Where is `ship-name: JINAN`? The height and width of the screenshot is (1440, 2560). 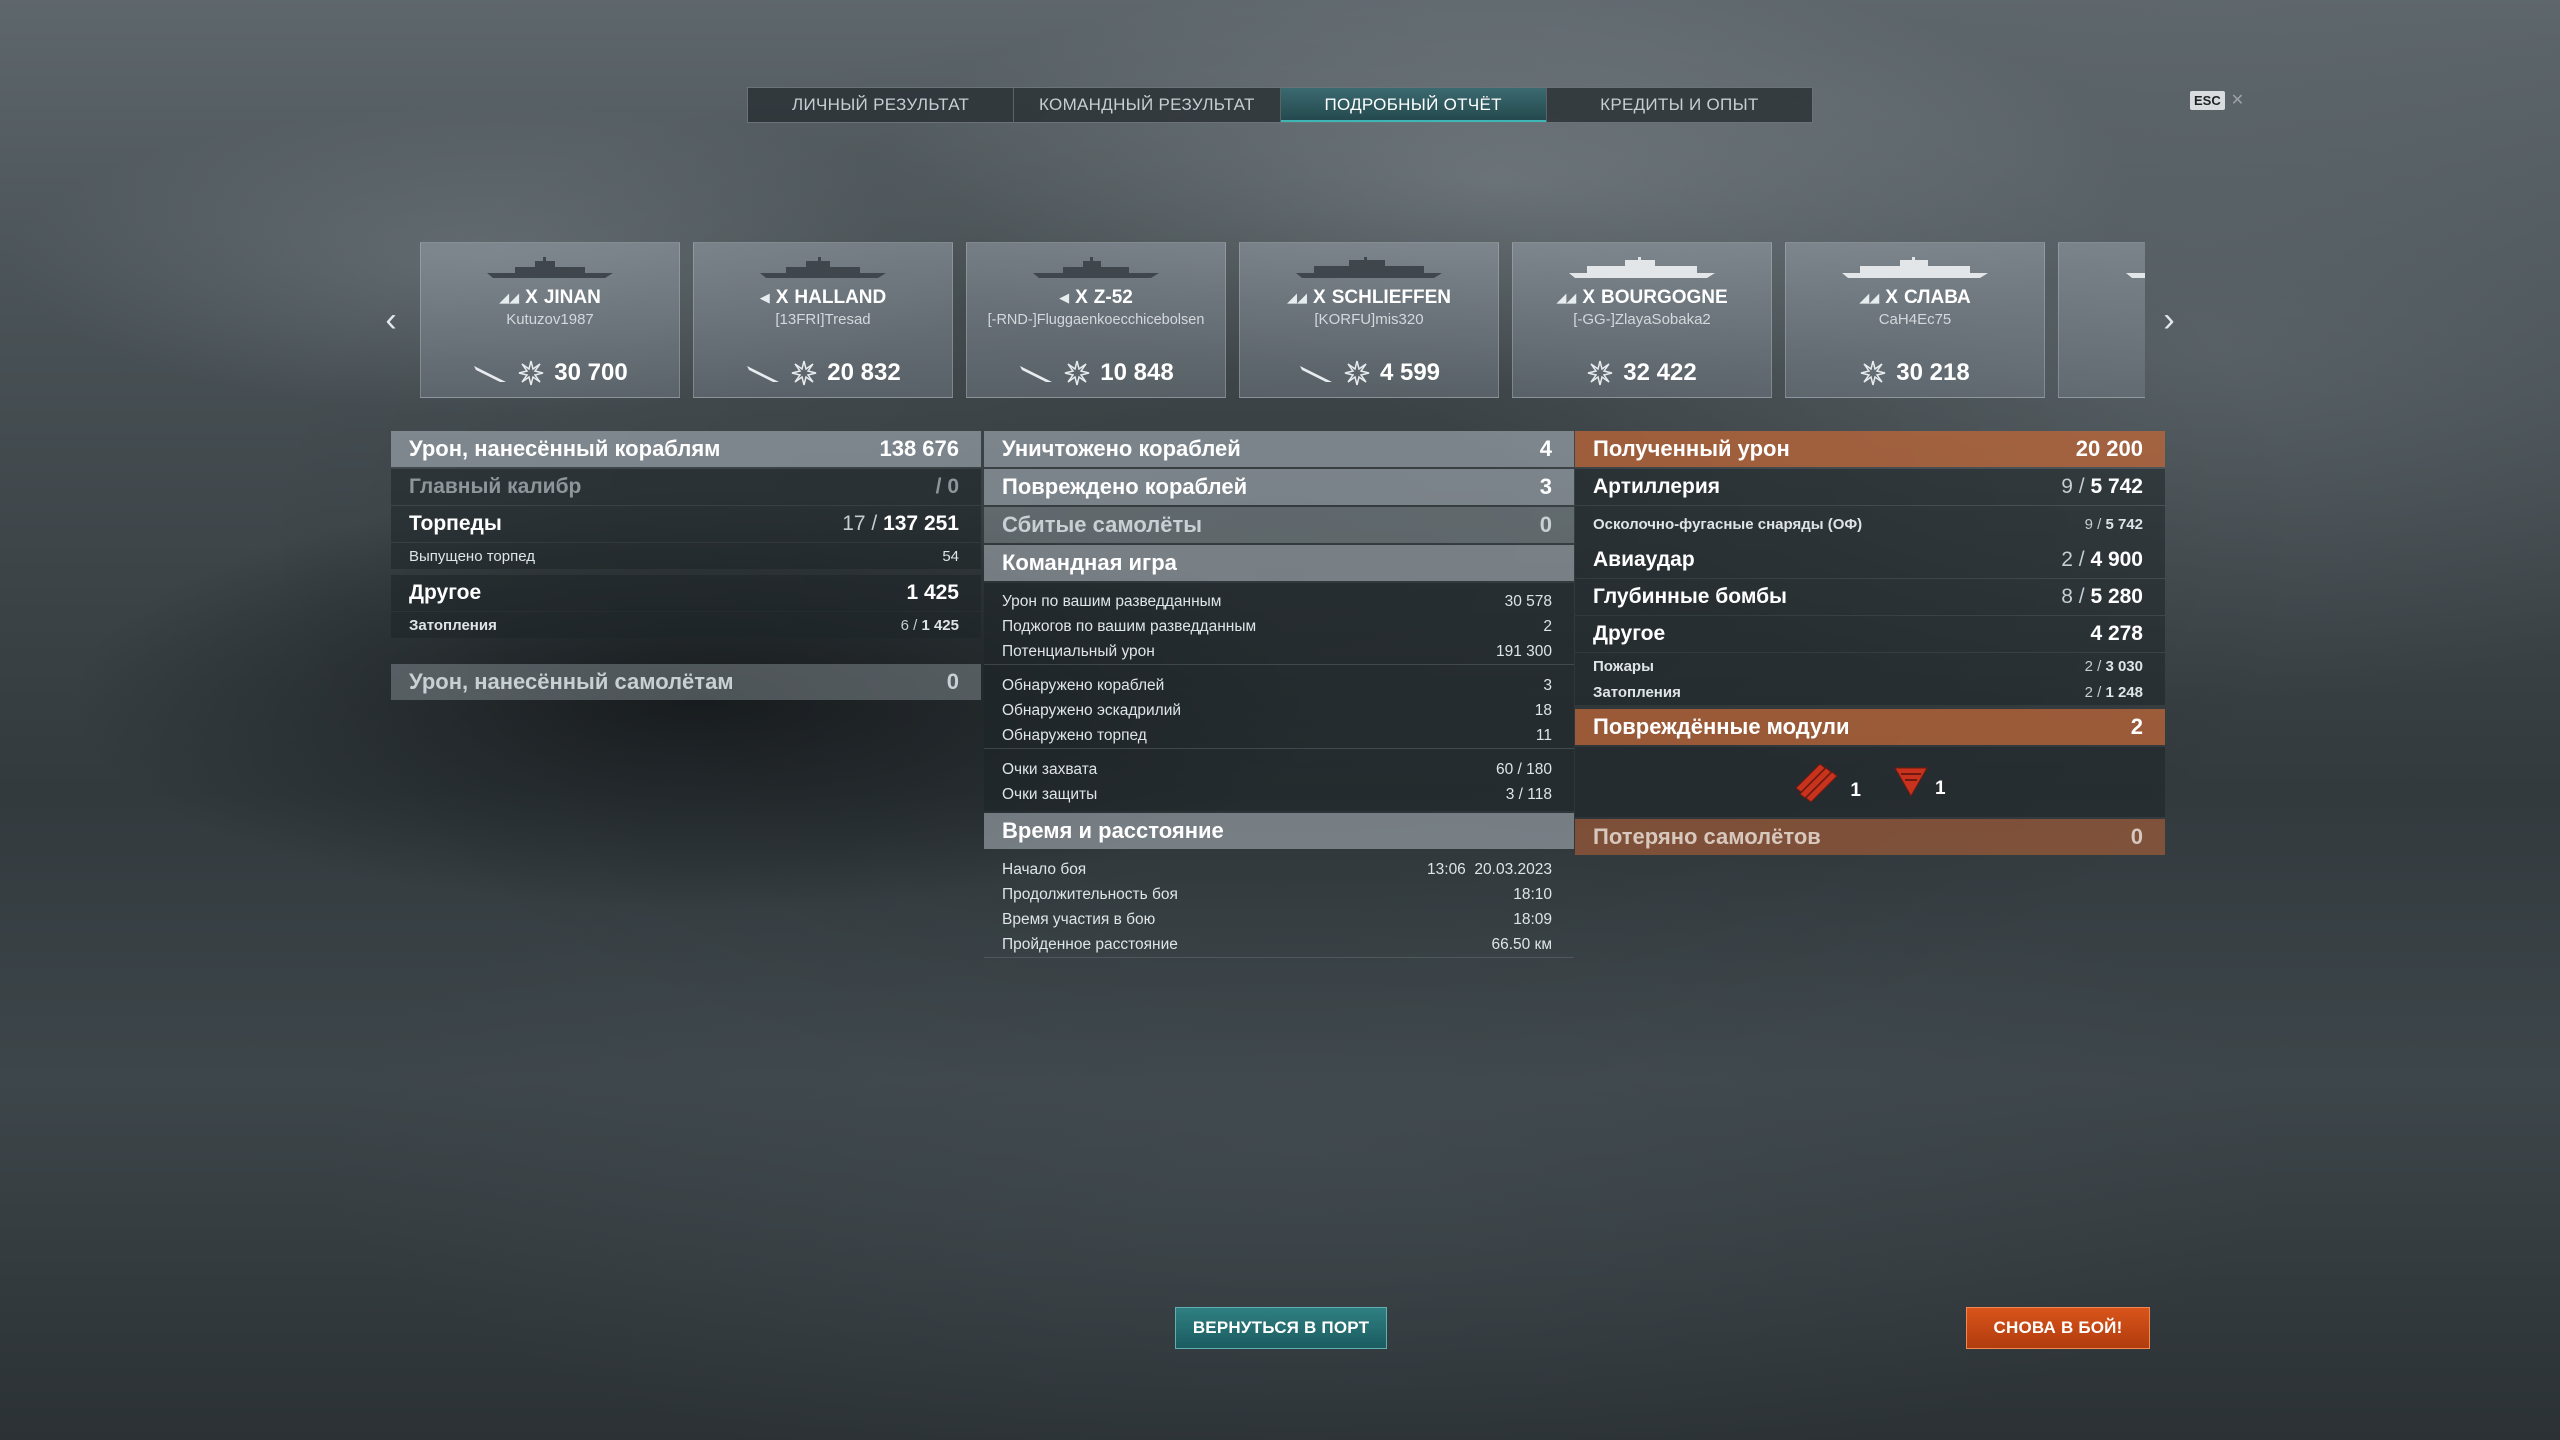
ship-name: JINAN is located at coordinates (572, 297).